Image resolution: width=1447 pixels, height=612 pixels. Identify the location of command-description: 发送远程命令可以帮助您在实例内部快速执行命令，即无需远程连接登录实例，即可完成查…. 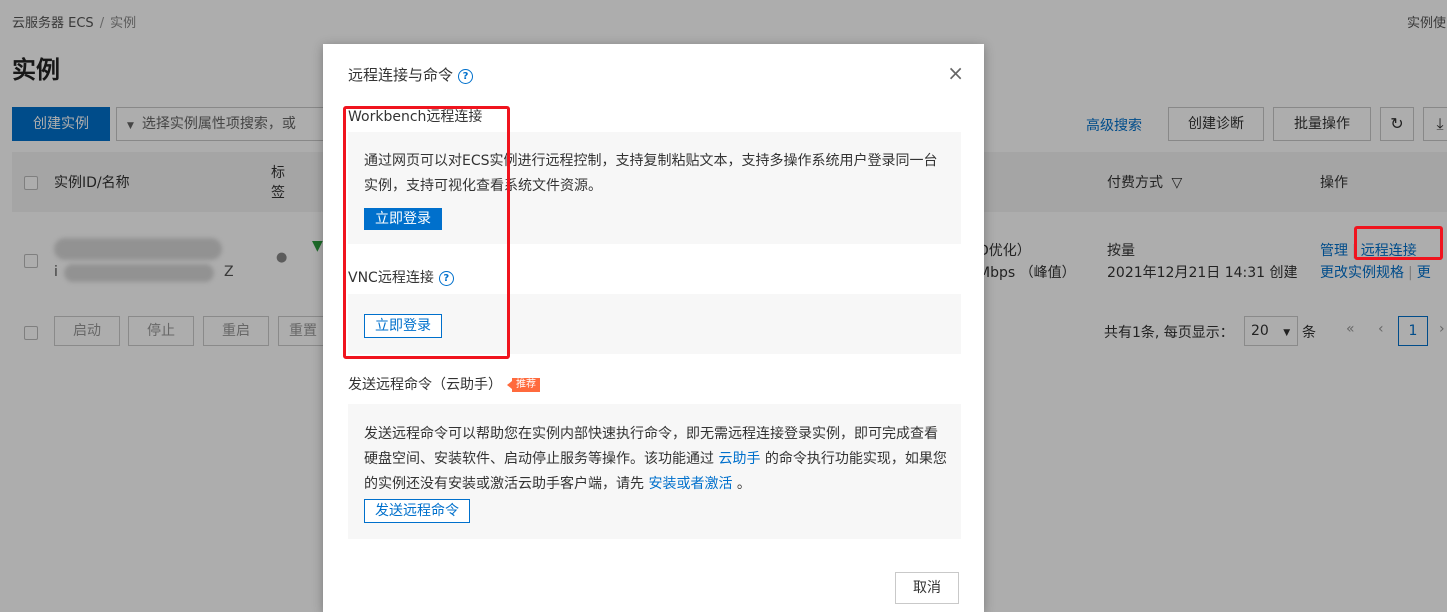
(656, 459).